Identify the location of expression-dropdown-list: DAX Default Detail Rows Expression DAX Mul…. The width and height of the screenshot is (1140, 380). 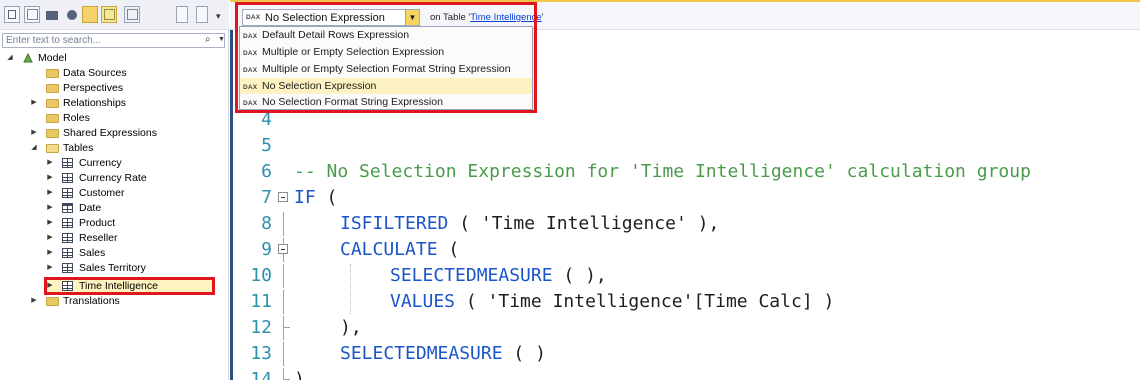
(386, 68).